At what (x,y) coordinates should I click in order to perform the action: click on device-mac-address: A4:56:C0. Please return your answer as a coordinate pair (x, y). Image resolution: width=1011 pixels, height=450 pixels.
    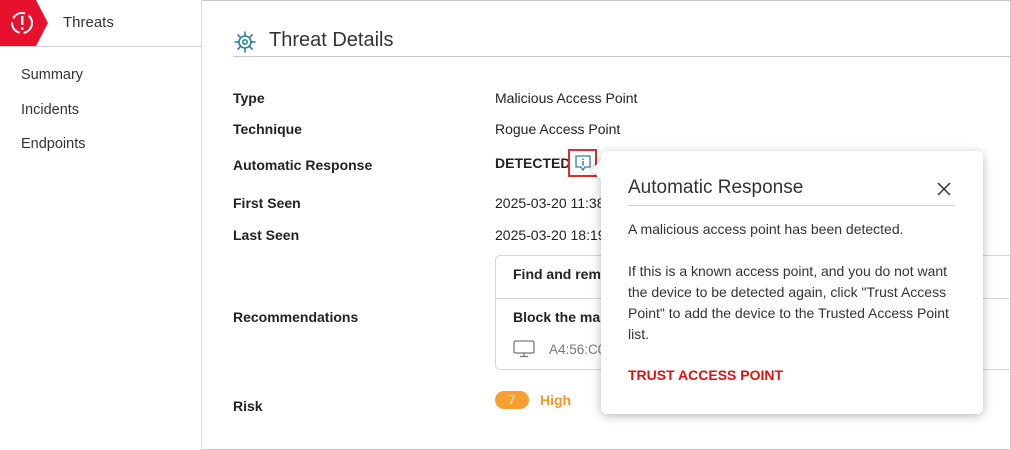
    Looking at the image, I should click on (577, 349).